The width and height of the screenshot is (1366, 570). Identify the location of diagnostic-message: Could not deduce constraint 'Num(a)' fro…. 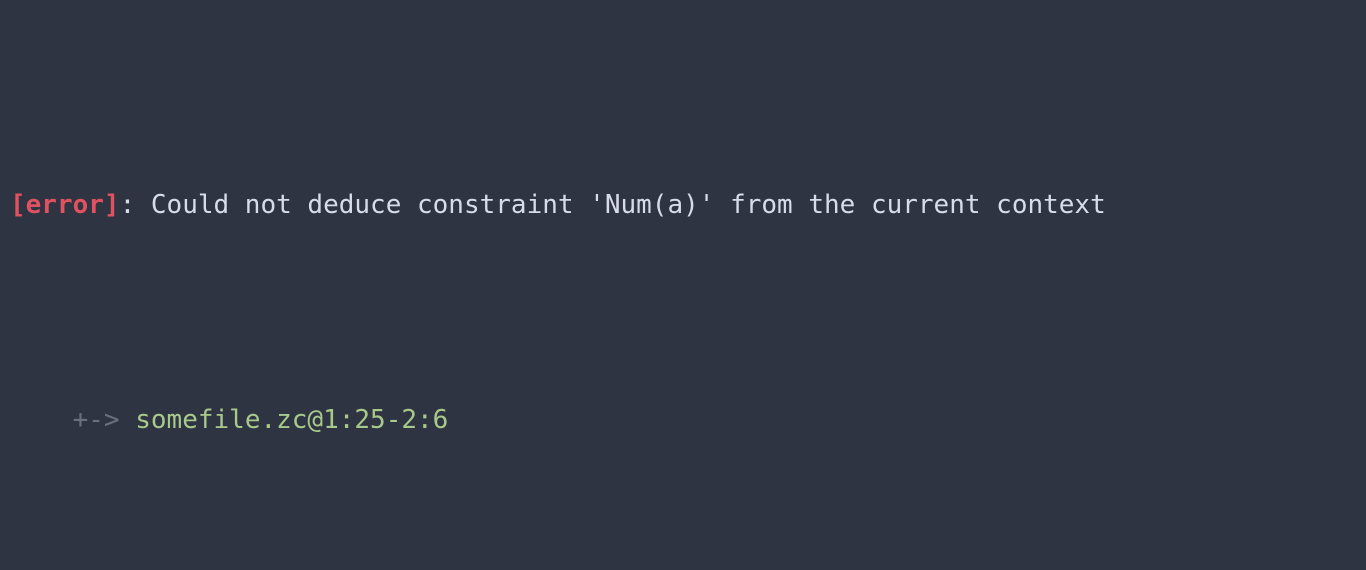
(628, 205).